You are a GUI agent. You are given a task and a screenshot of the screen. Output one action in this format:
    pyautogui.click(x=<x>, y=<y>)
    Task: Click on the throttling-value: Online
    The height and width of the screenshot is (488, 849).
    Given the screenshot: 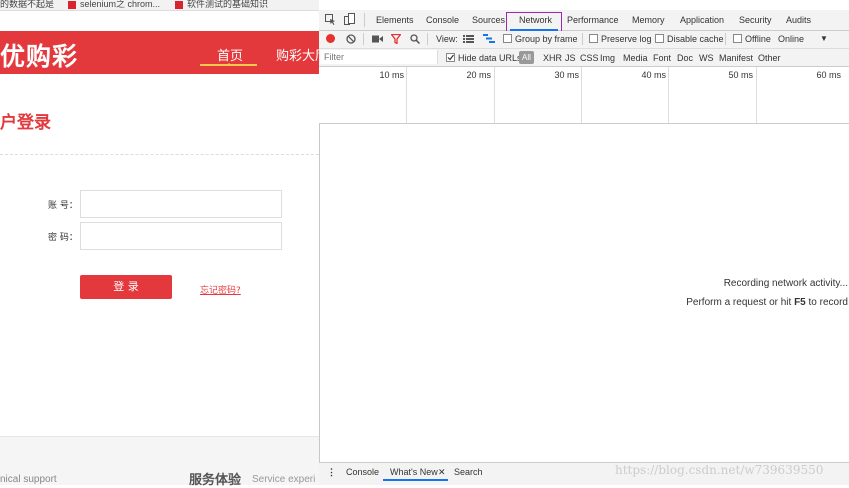 What is the action you would take?
    pyautogui.click(x=791, y=39)
    